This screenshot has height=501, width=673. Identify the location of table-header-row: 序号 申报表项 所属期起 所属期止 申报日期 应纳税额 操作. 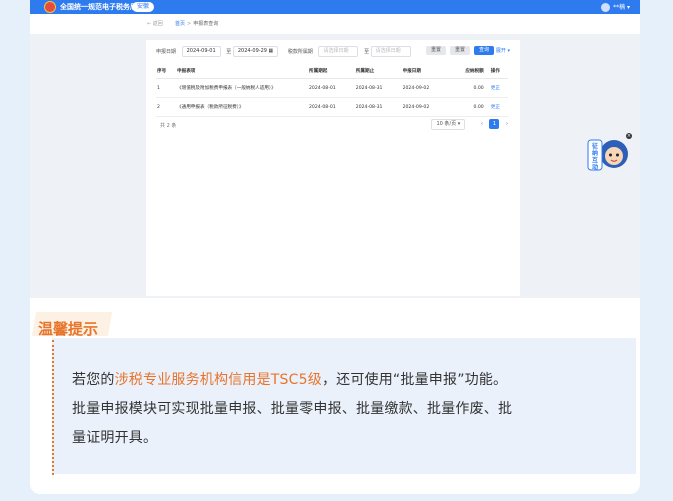
(332, 71).